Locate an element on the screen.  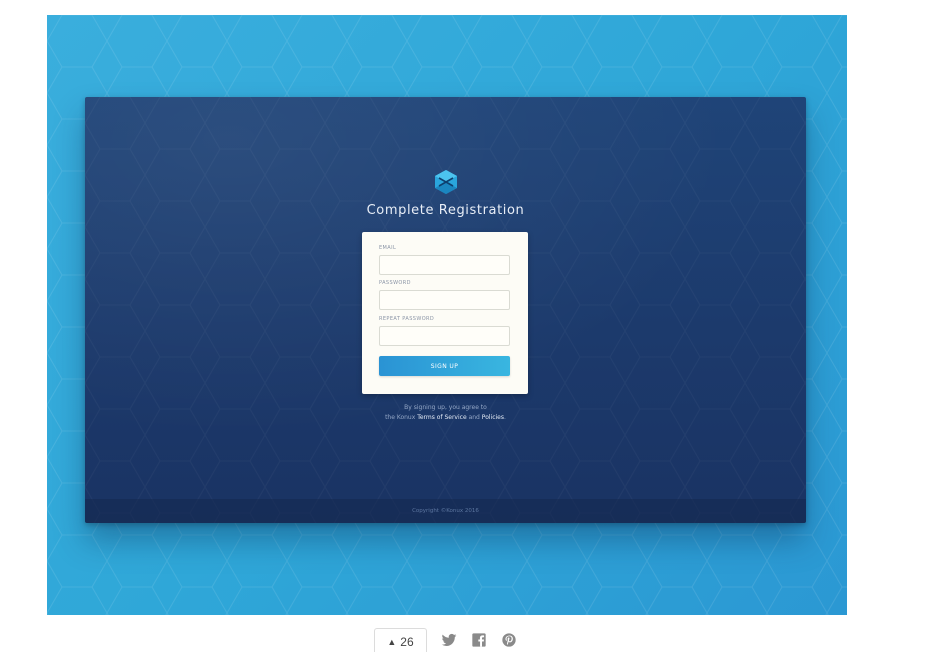
like-count: 26 is located at coordinates (407, 641).